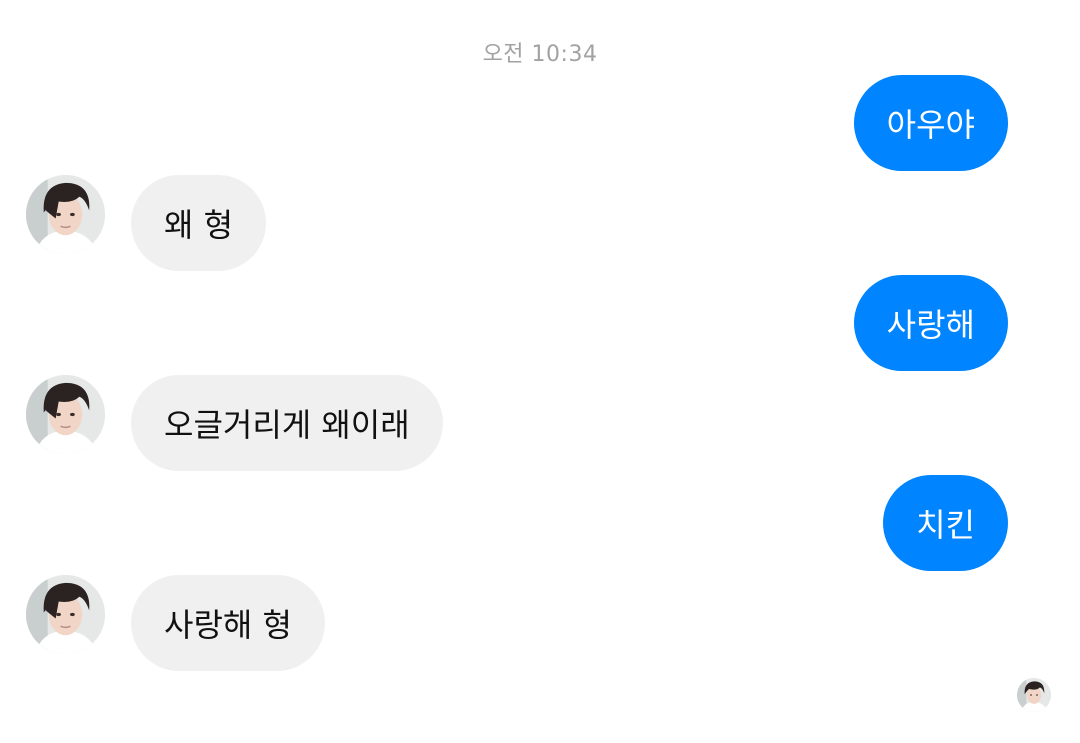 Image resolution: width=1080 pixels, height=743 pixels. I want to click on message-row-incoming: 사랑해 형, so click(540, 623).